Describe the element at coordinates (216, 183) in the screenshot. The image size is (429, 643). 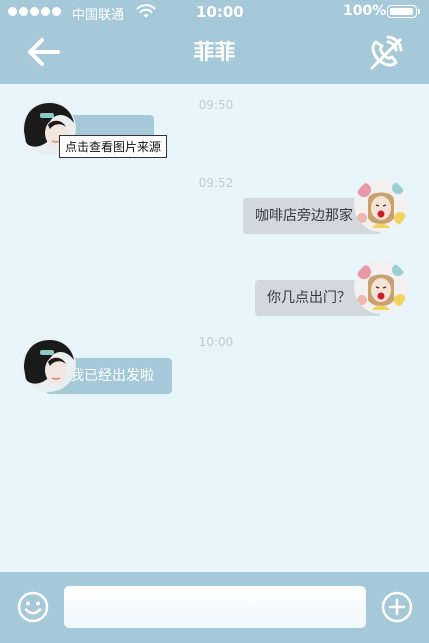
I see `message-timestamp: 09:52` at that location.